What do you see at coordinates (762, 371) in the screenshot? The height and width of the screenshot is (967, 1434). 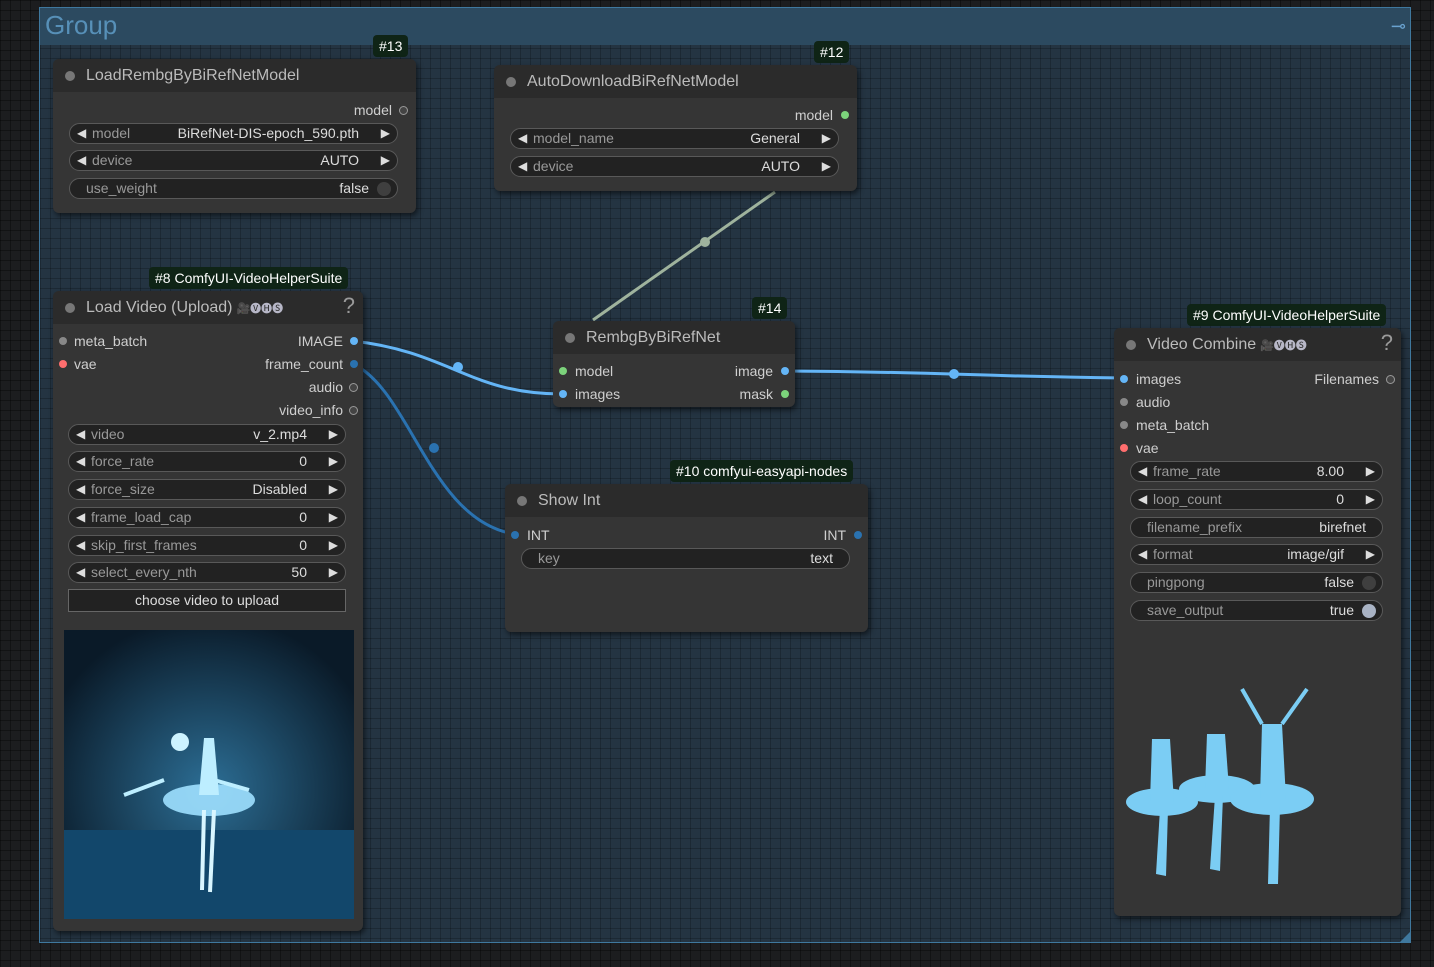 I see `output-slot-image: image` at bounding box center [762, 371].